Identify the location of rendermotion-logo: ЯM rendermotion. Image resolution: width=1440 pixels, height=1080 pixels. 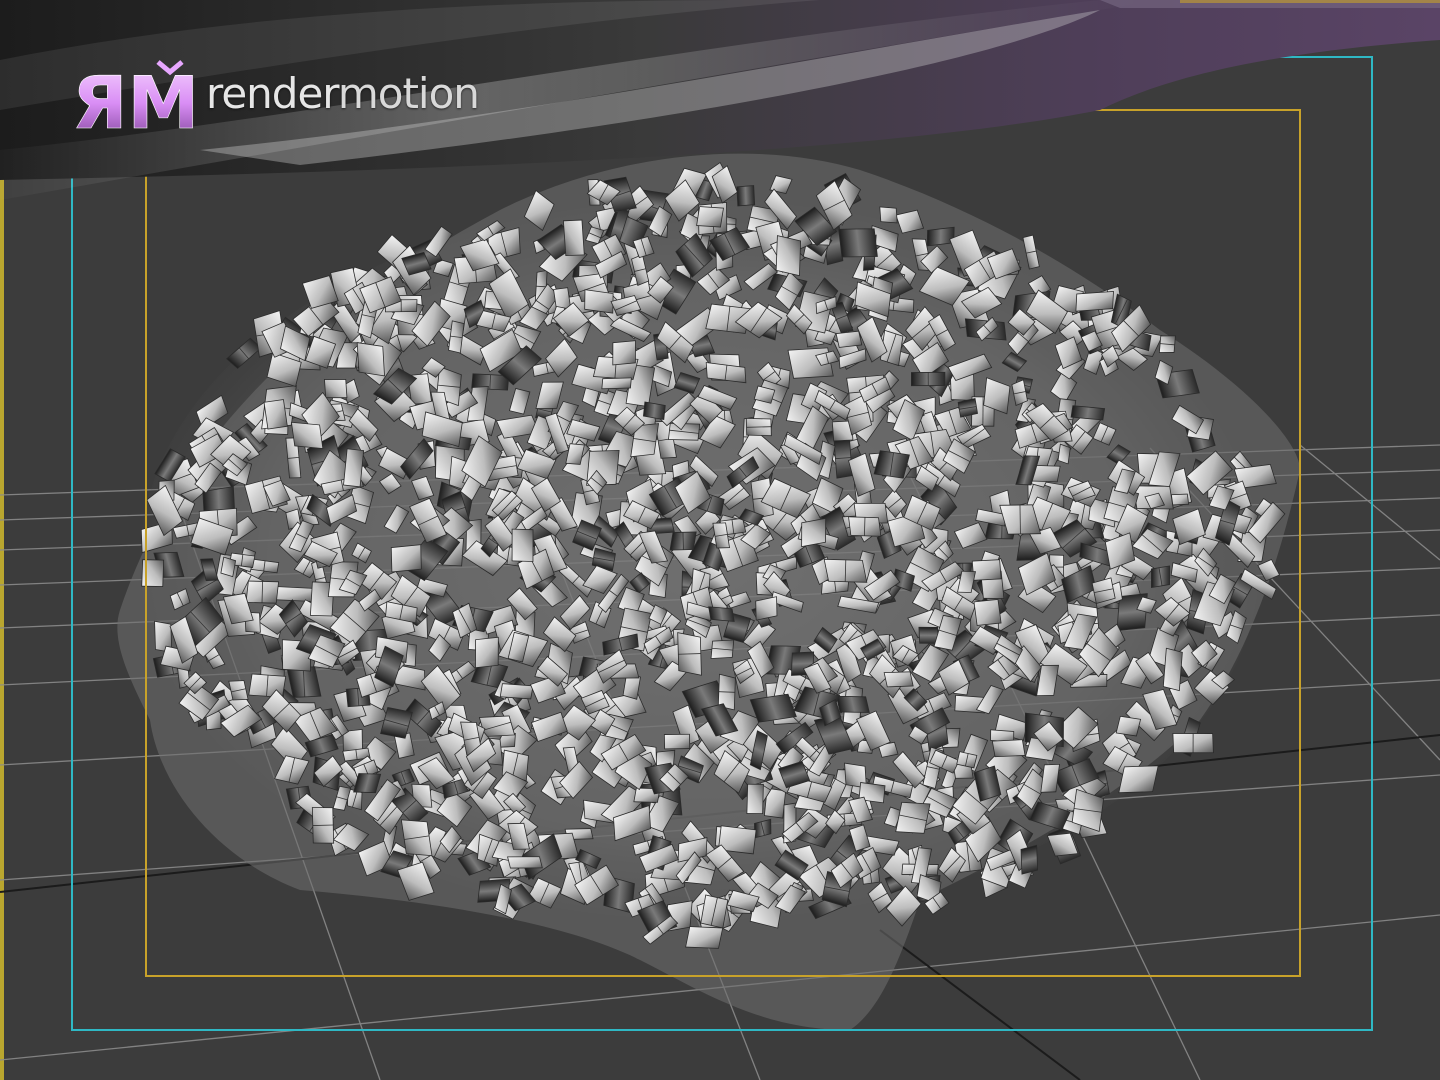
(273, 100).